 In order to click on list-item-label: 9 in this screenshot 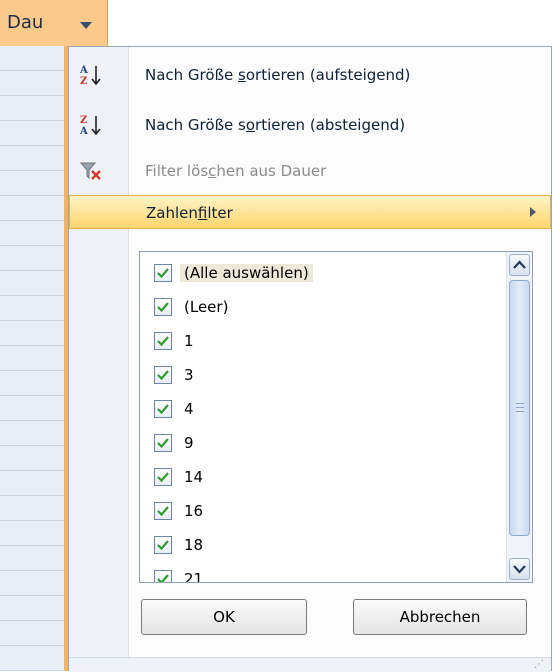, I will do `click(189, 443)`.